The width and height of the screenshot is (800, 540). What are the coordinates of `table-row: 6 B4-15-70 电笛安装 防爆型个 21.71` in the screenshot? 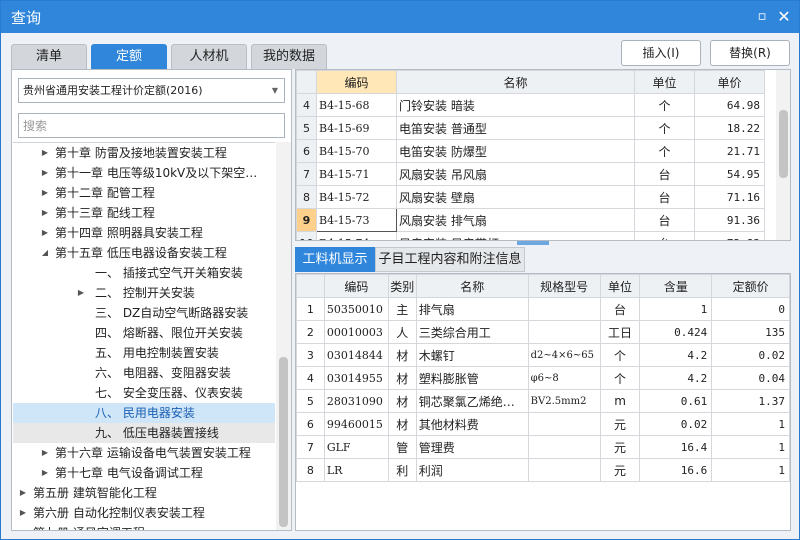 It's located at (530, 151).